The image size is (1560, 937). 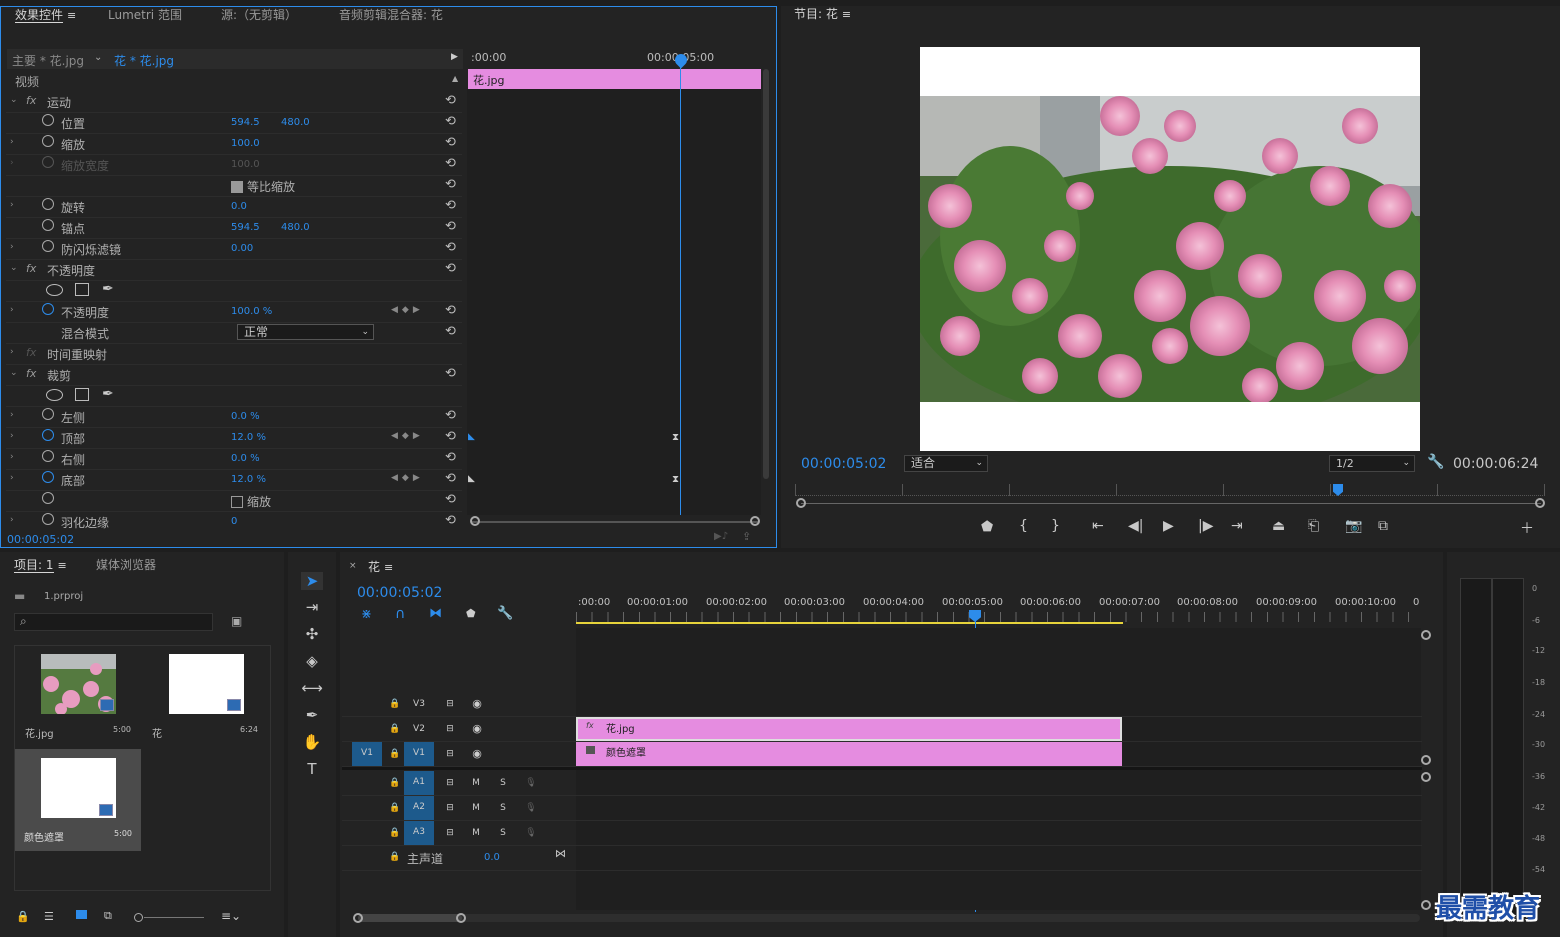 I want to click on program-timecode: 00:00:05:02, so click(x=843, y=464).